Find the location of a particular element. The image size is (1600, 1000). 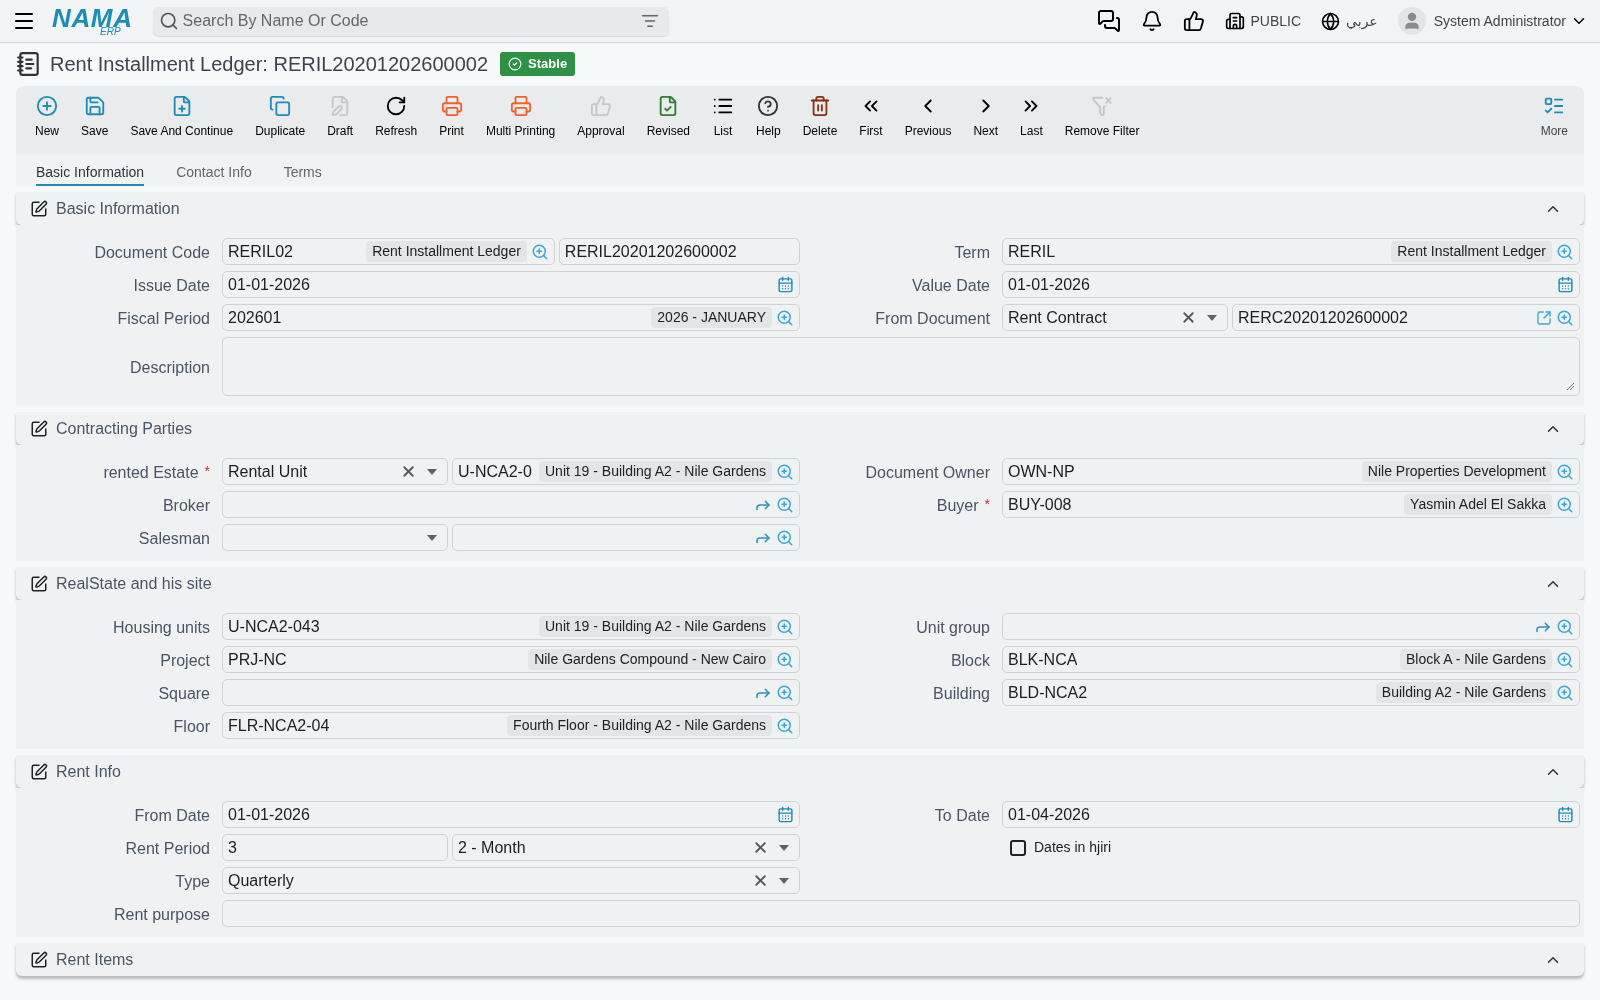

lookup-field: OWN-NP Nile Properties Development is located at coordinates (1291, 471).